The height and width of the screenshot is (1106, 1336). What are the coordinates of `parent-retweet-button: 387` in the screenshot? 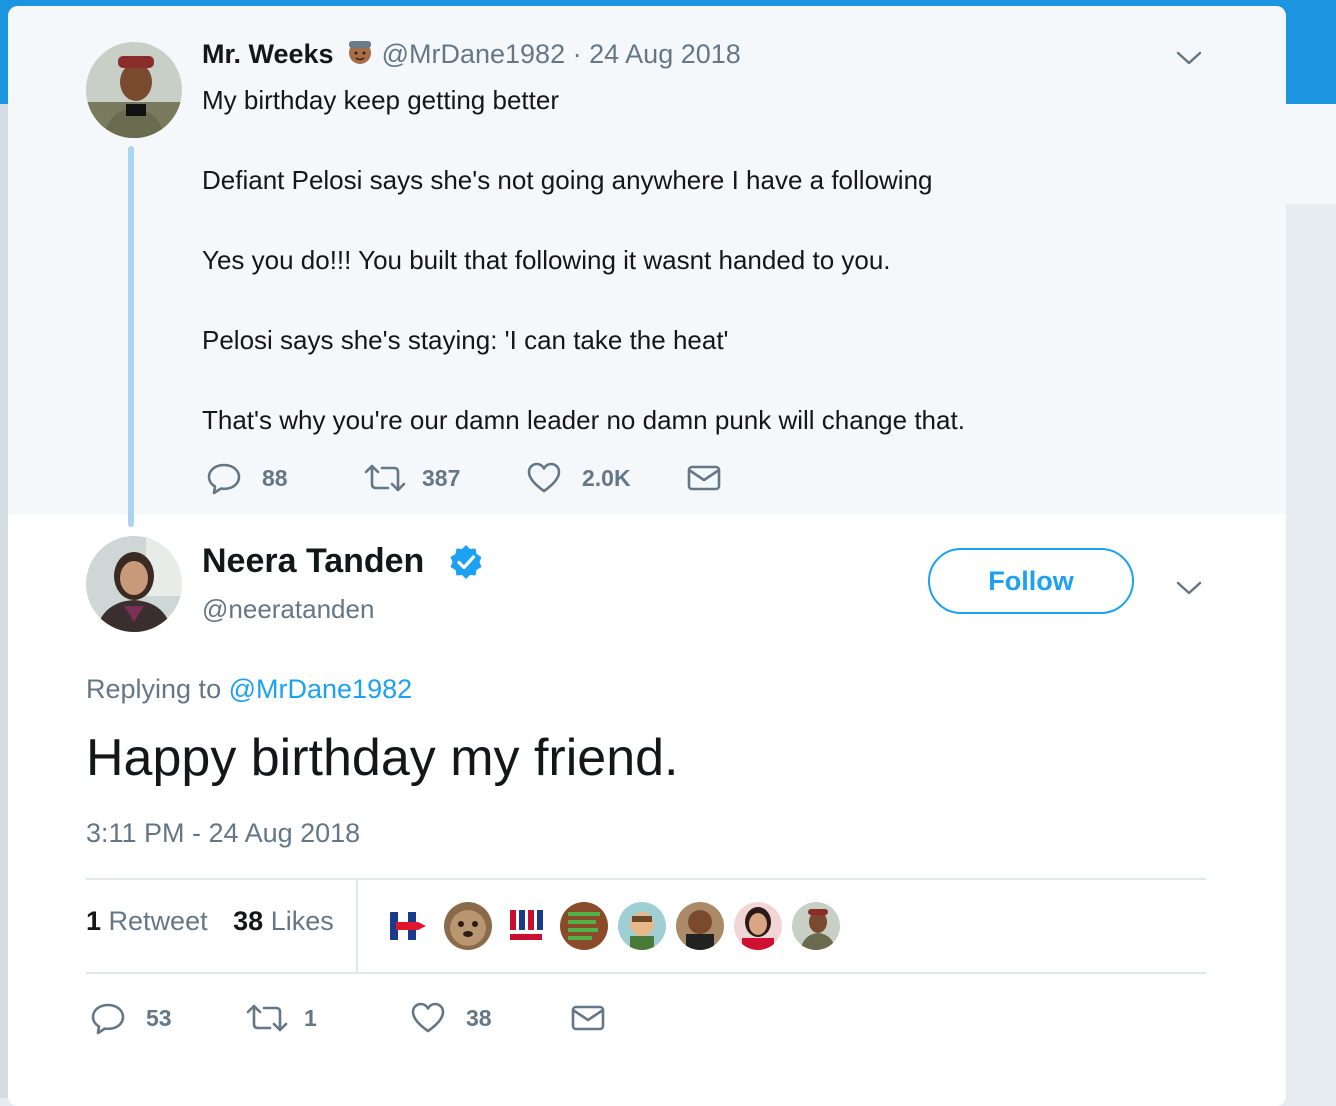 It's located at (412, 478).